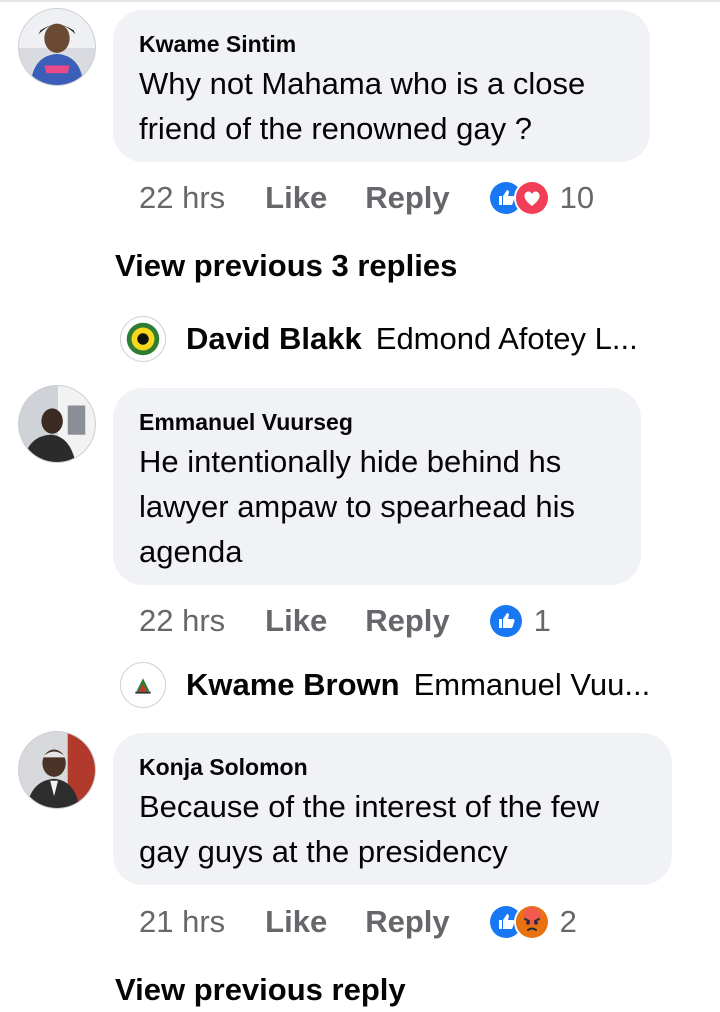 This screenshot has width=720, height=1012. I want to click on comment-text-line: agenda, so click(191, 551).